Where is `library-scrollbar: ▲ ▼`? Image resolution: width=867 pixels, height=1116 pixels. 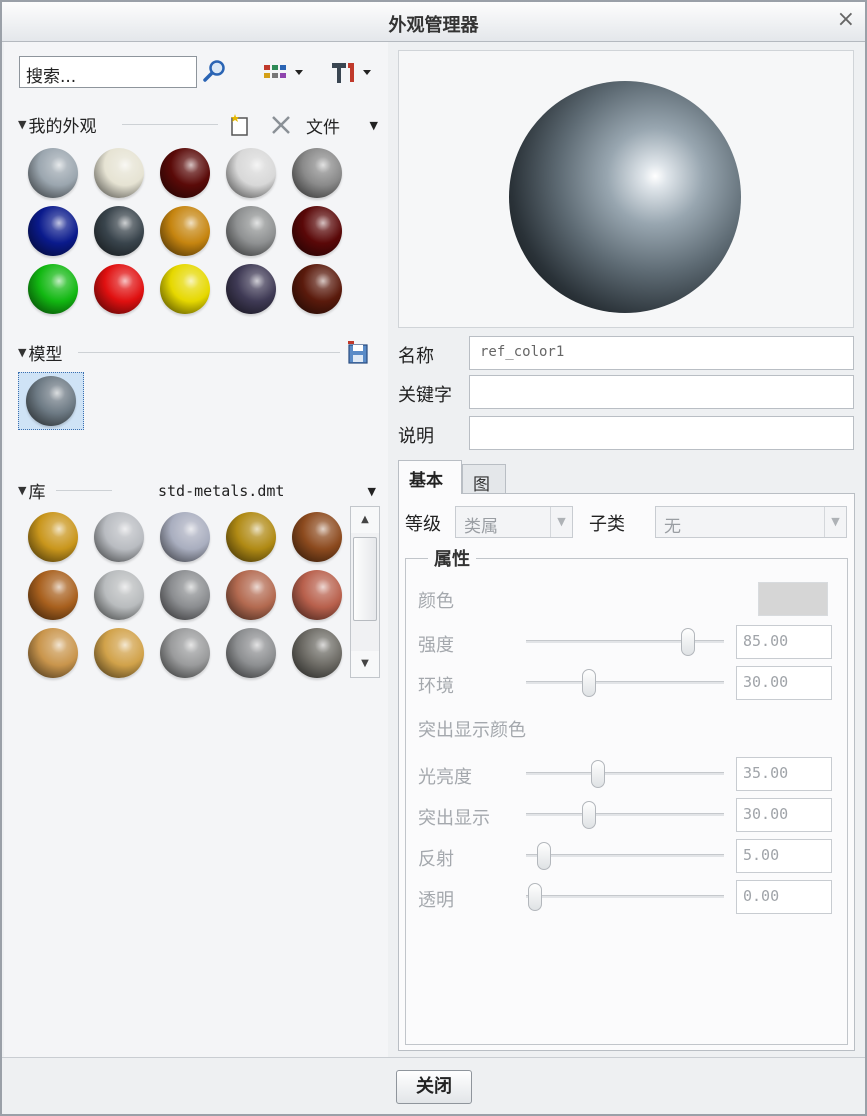
library-scrollbar: ▲ ▼ is located at coordinates (365, 592).